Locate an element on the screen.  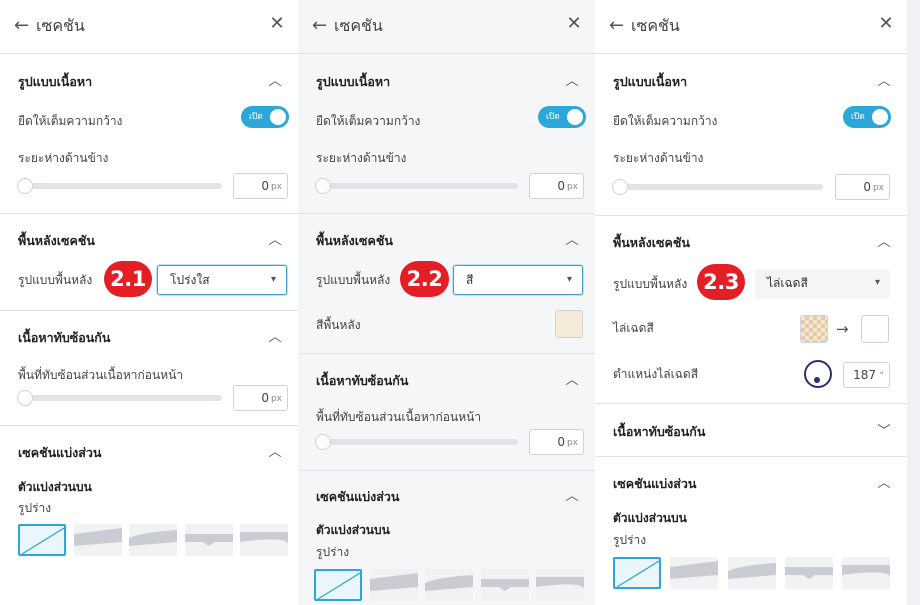
gradient-end-swatch is located at coordinates (875, 329).